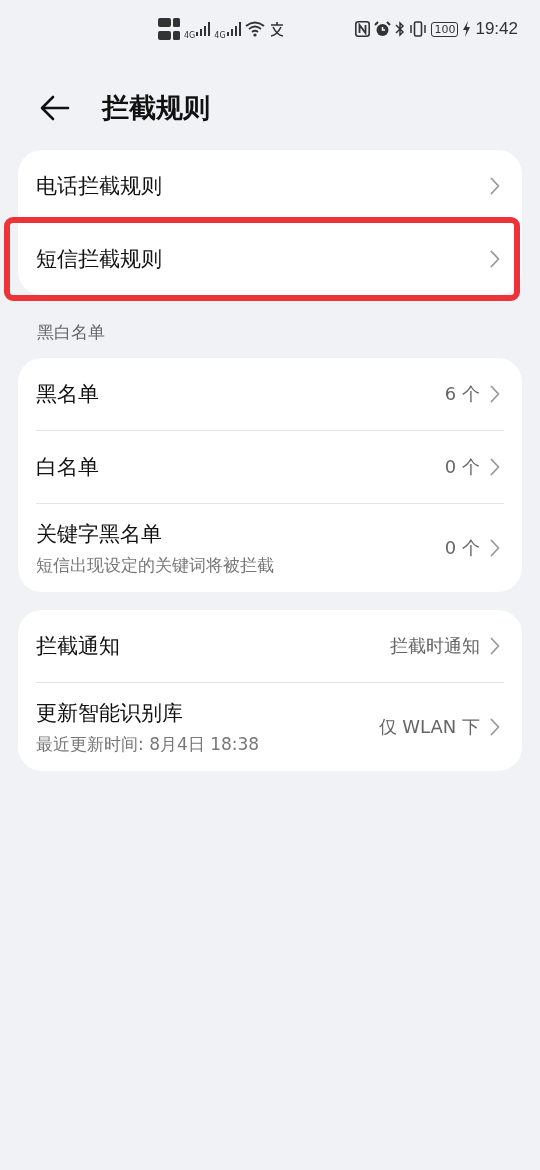 The width and height of the screenshot is (540, 1170). I want to click on bluetooth-icon, so click(400, 29).